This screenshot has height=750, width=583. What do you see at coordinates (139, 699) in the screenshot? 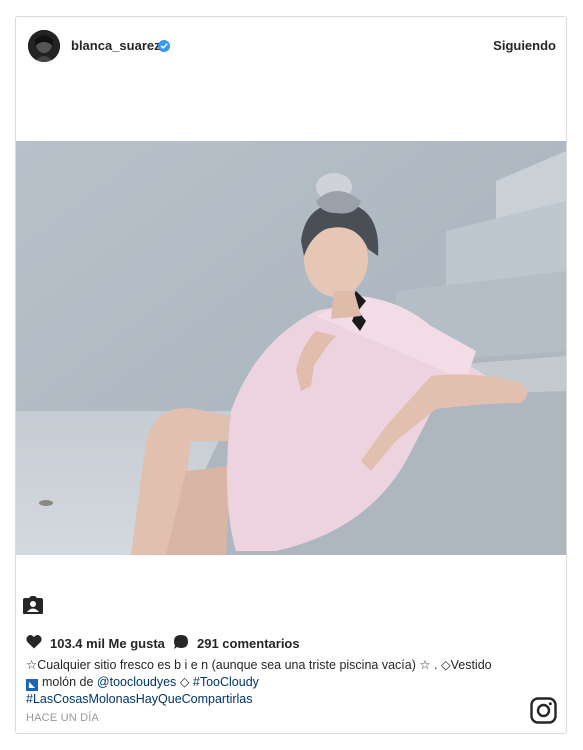
I see `hashtag-link: #LasCosasMolonasHayQueCompartirlas` at bounding box center [139, 699].